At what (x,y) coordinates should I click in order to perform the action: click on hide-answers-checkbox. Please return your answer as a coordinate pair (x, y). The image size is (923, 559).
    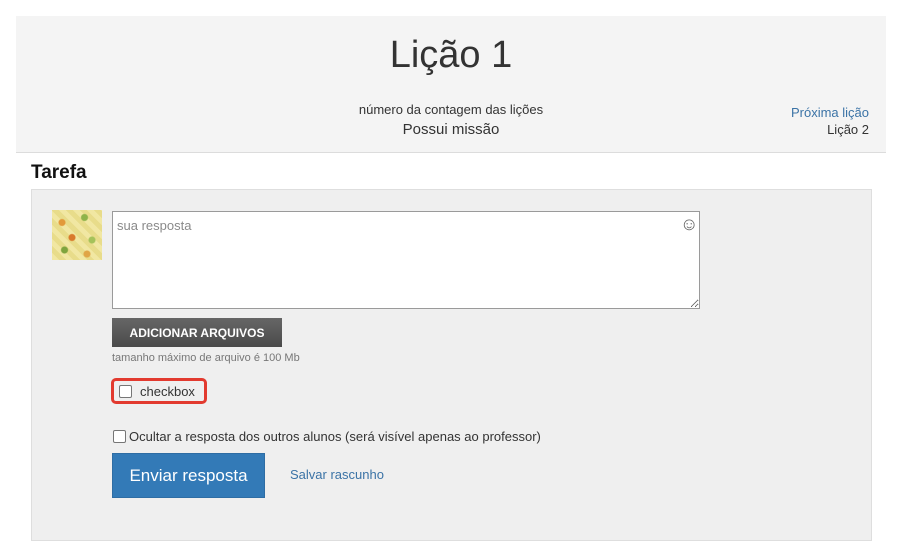
    Looking at the image, I should click on (119, 436).